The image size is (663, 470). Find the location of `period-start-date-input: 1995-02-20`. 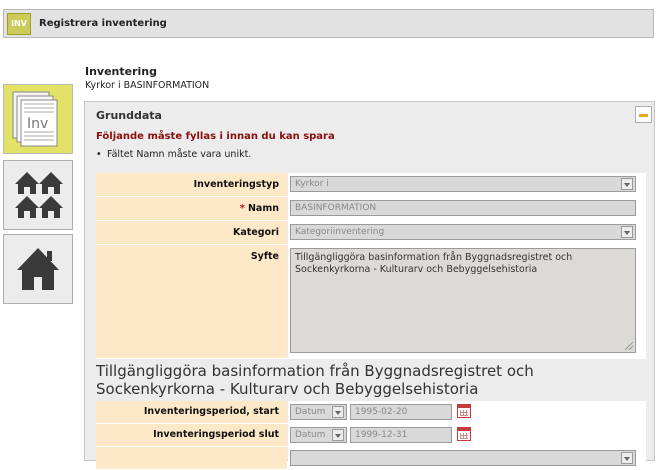

period-start-date-input: 1995-02-20 is located at coordinates (401, 412).